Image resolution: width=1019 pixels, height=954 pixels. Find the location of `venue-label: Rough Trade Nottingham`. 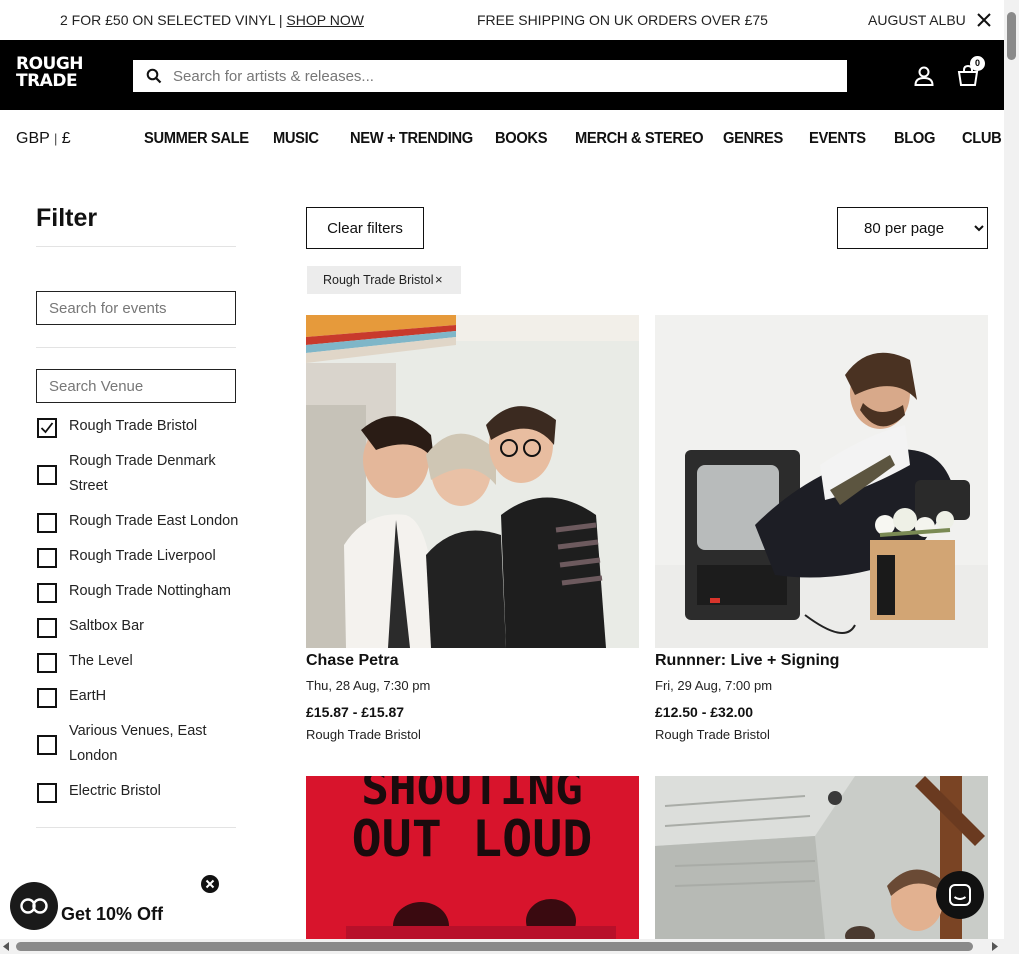

venue-label: Rough Trade Nottingham is located at coordinates (150, 591).